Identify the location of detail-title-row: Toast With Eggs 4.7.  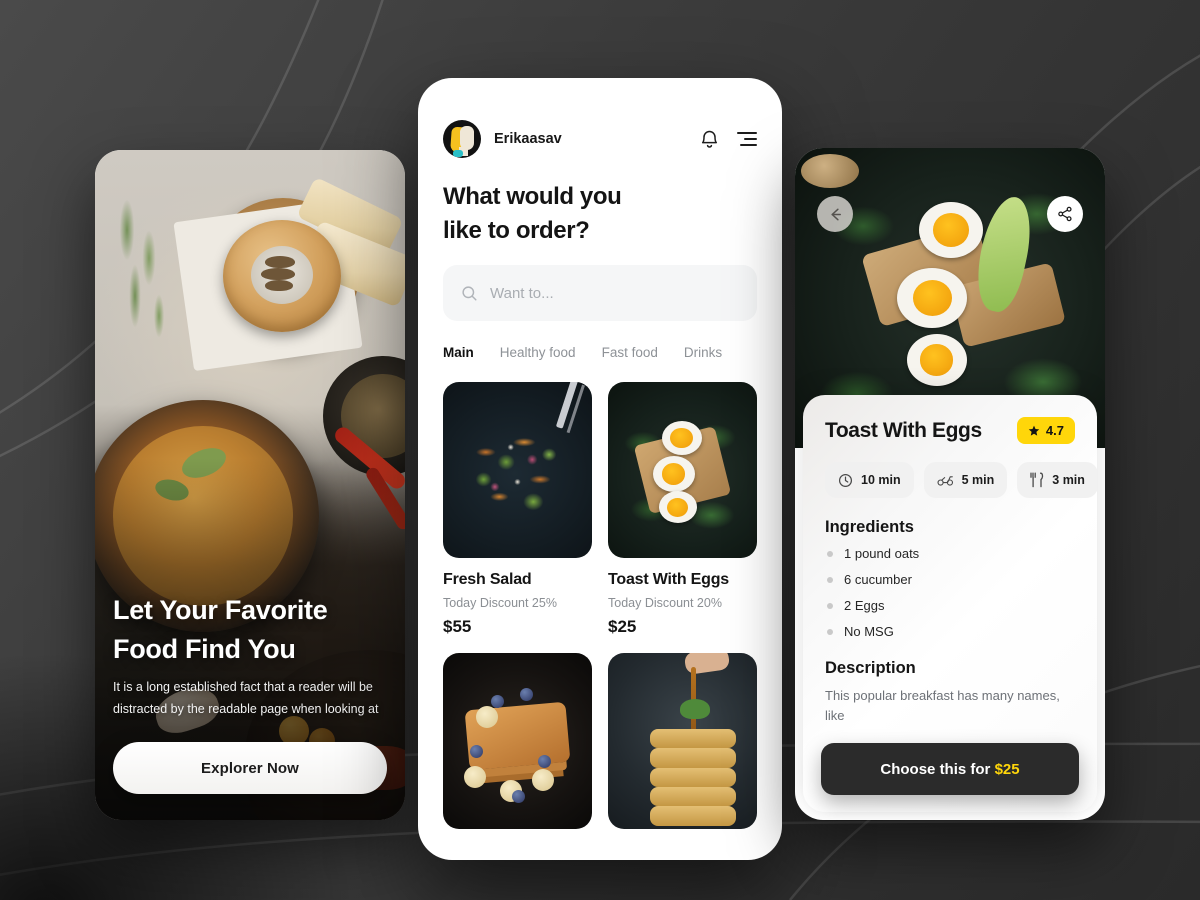
(950, 430).